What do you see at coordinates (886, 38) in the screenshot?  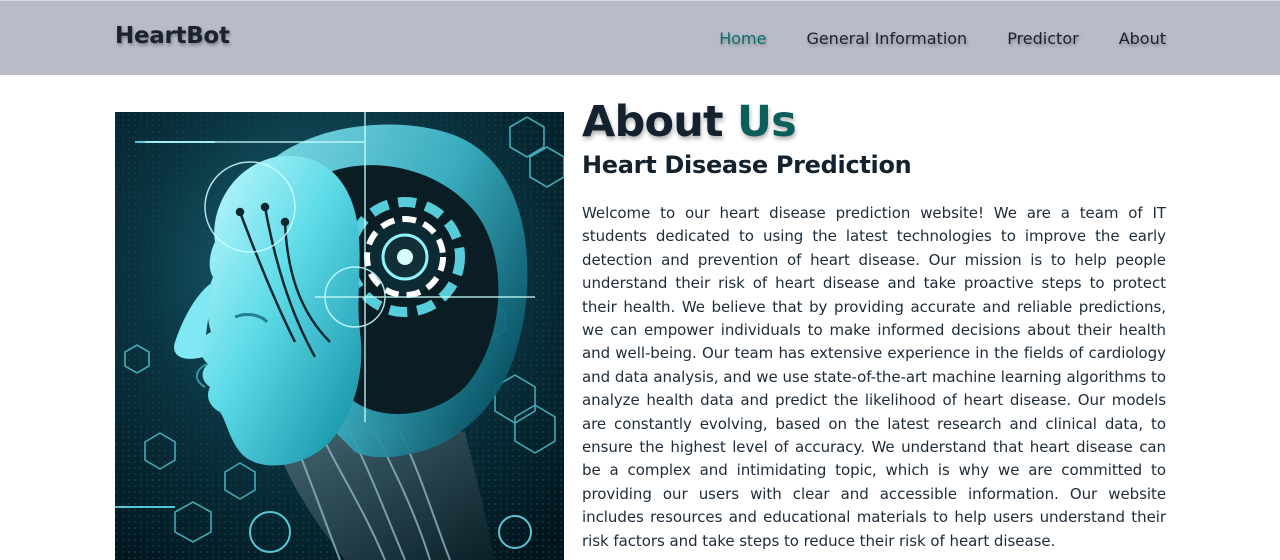 I see `nav-link-general-information: General Information` at bounding box center [886, 38].